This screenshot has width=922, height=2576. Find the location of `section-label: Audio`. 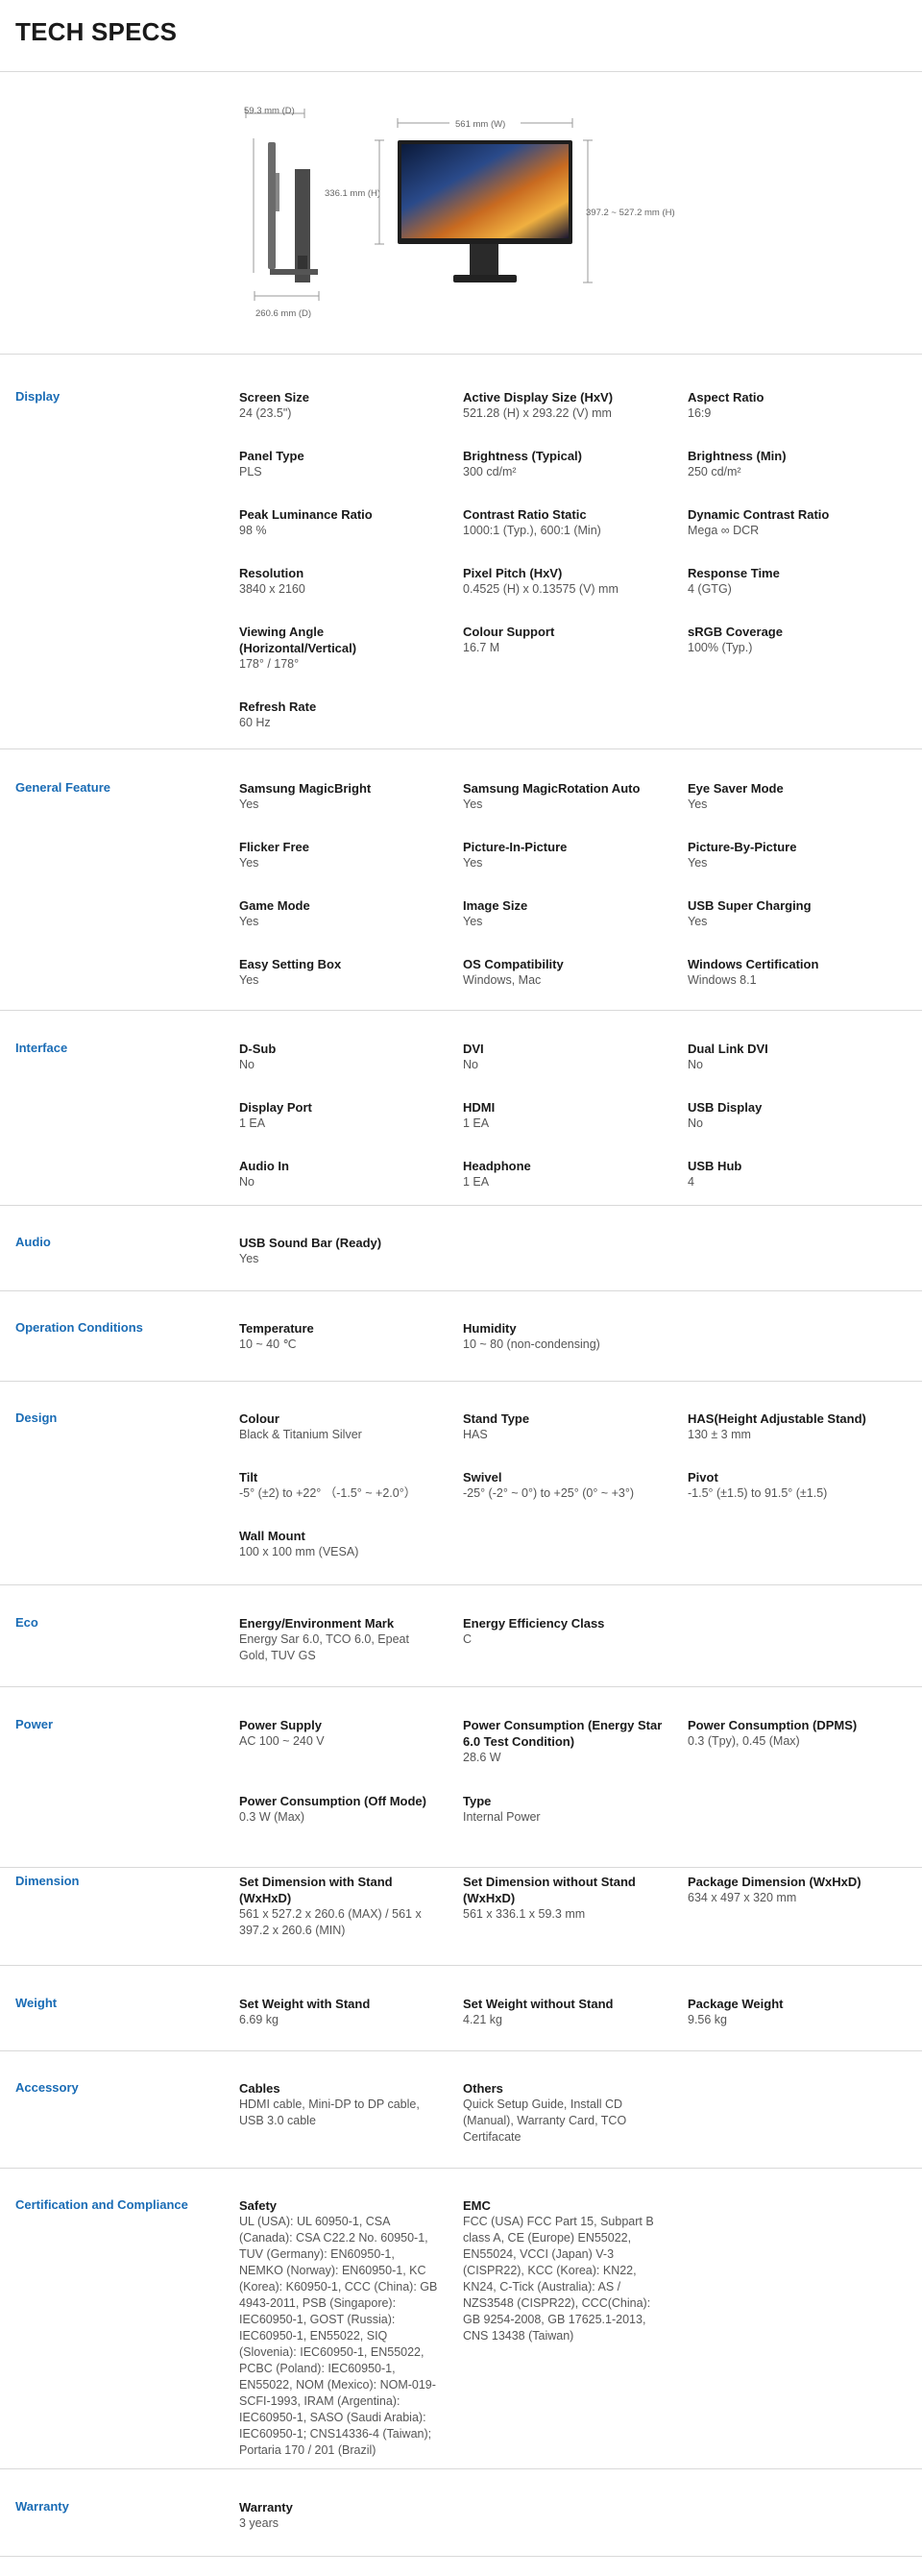

section-label: Audio is located at coordinates (33, 1242).